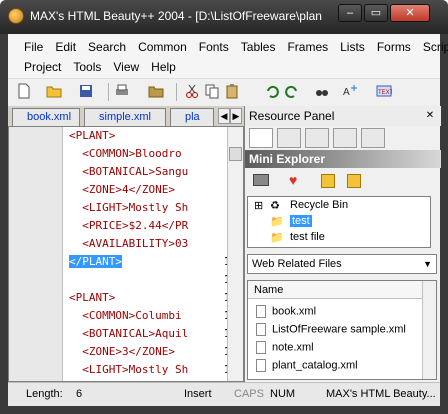  Describe the element at coordinates (125, 153) in the screenshot. I see `code-line: <COMMON>Bloodro` at that location.